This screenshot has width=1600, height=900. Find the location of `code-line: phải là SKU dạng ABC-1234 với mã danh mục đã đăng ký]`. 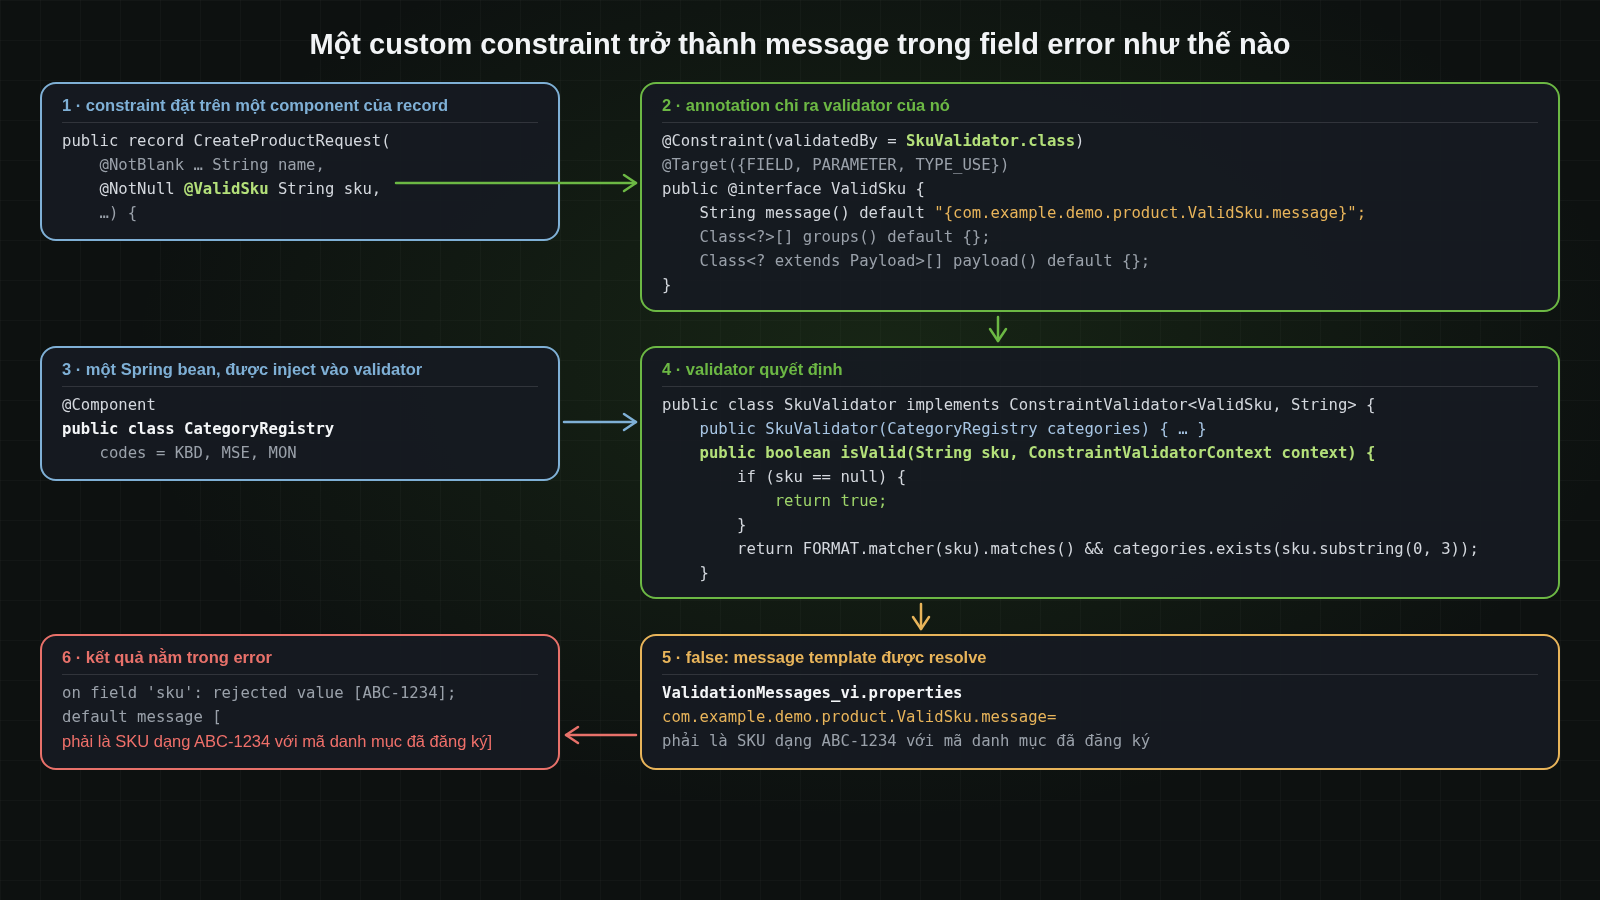

code-line: phải là SKU dạng ABC-1234 với mã danh mục đã đăng ký] is located at coordinates (277, 741).